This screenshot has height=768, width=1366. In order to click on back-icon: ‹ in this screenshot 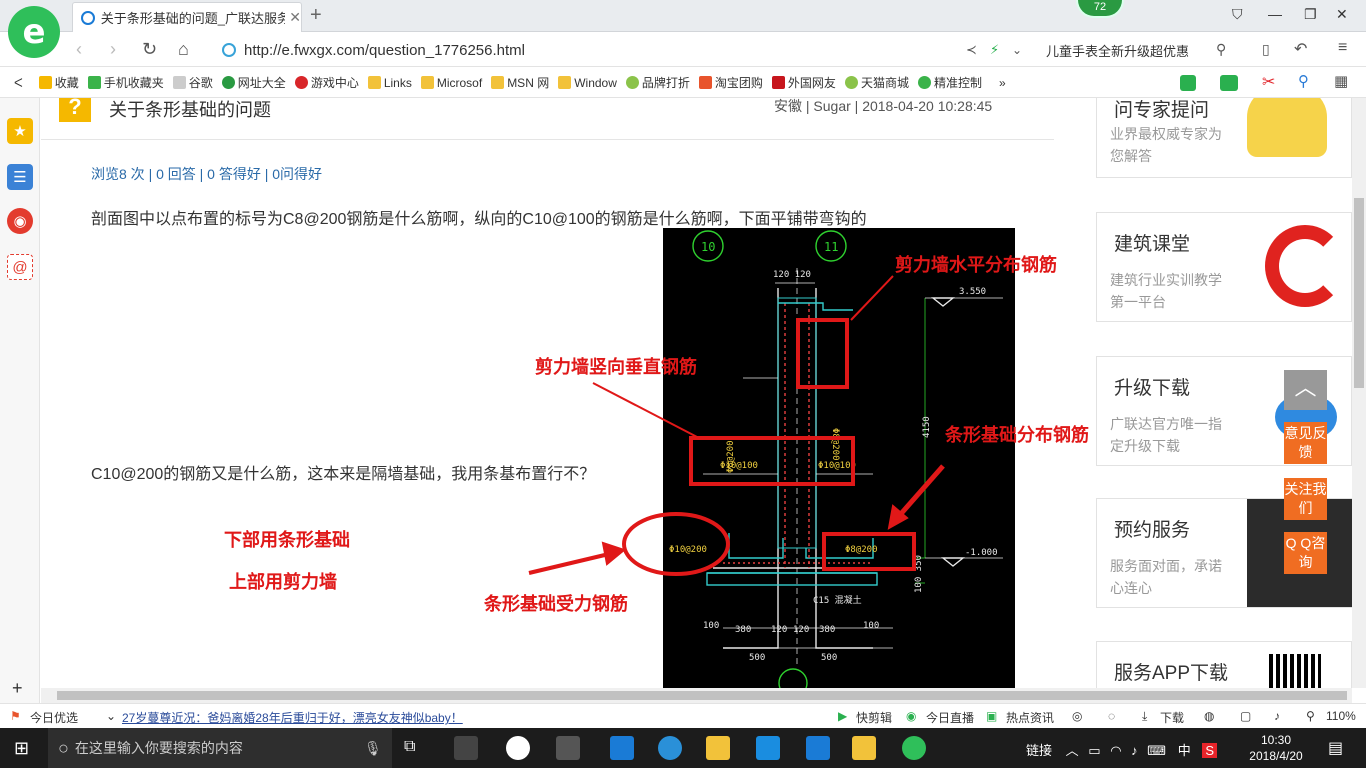, I will do `click(79, 49)`.